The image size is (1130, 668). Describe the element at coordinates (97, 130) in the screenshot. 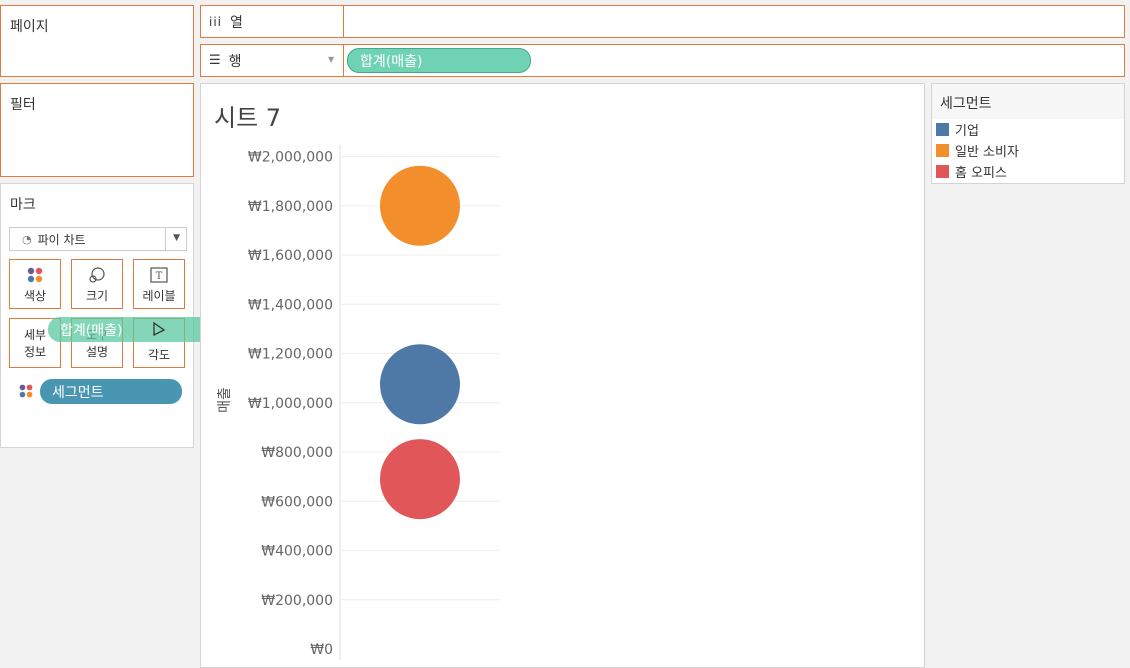

I see `filters-shelf: 필터` at that location.